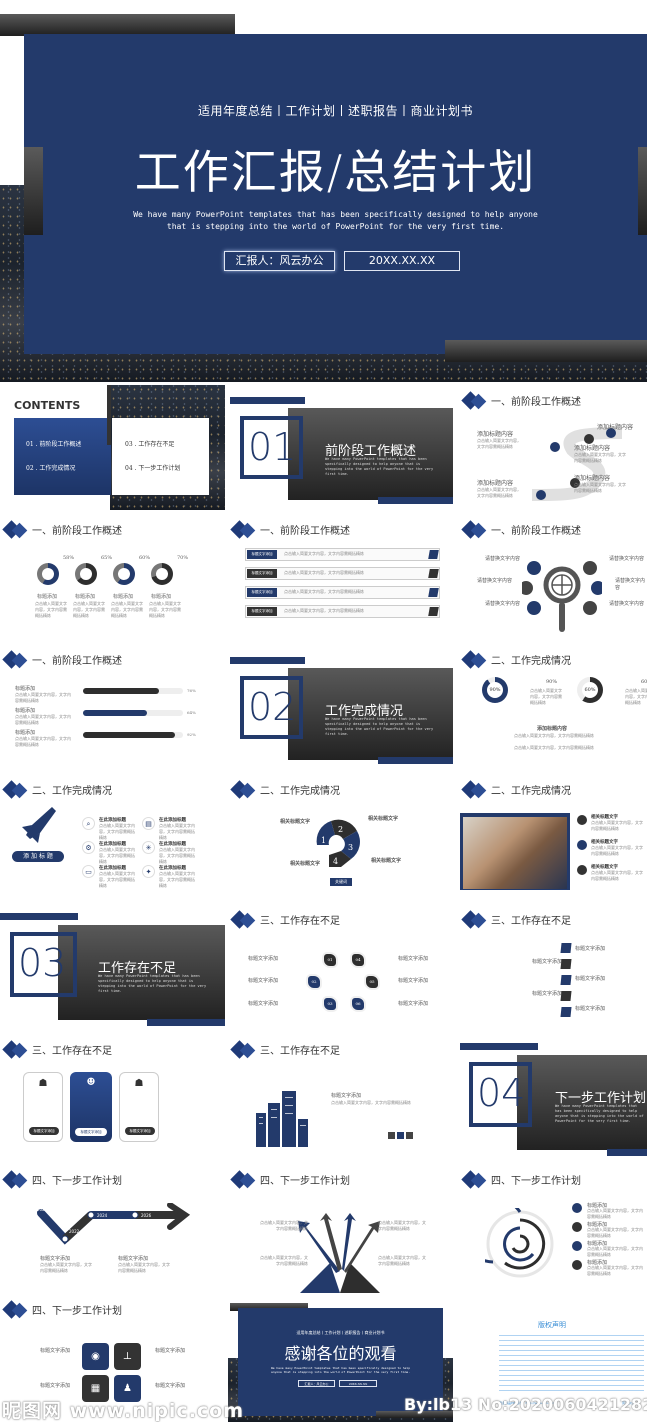  Describe the element at coordinates (191, 690) in the screenshot. I see `progress-percent: 76%` at that location.